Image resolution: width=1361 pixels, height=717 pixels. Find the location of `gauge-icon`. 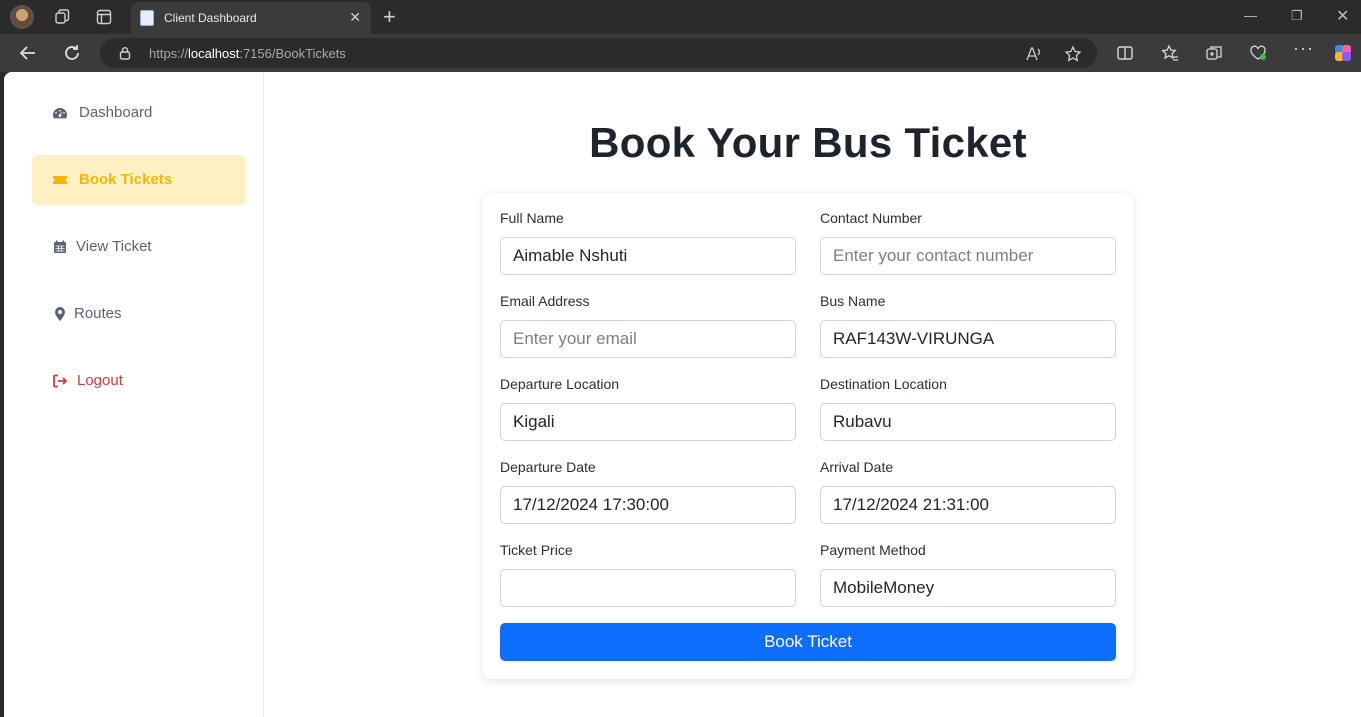

gauge-icon is located at coordinates (60, 113).